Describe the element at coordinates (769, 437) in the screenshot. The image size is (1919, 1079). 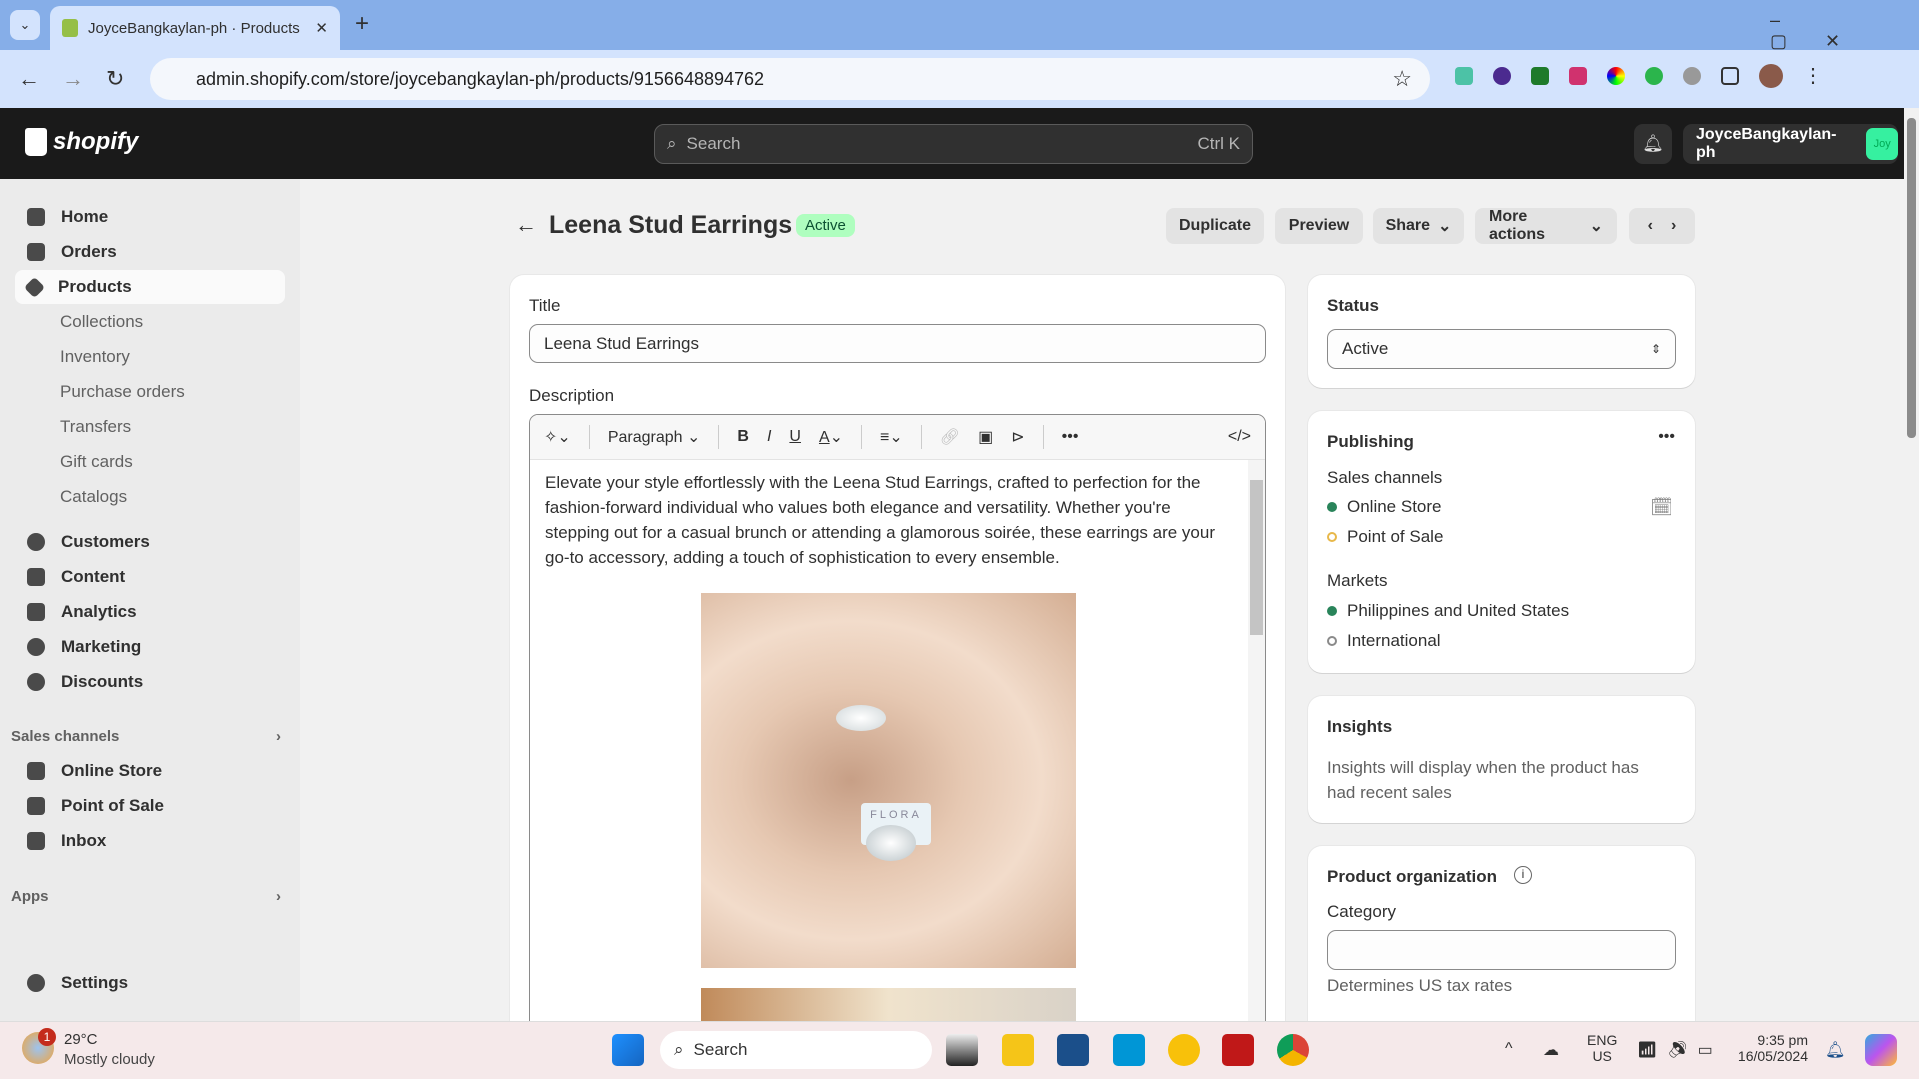
I see `italic-icon: I` at that location.